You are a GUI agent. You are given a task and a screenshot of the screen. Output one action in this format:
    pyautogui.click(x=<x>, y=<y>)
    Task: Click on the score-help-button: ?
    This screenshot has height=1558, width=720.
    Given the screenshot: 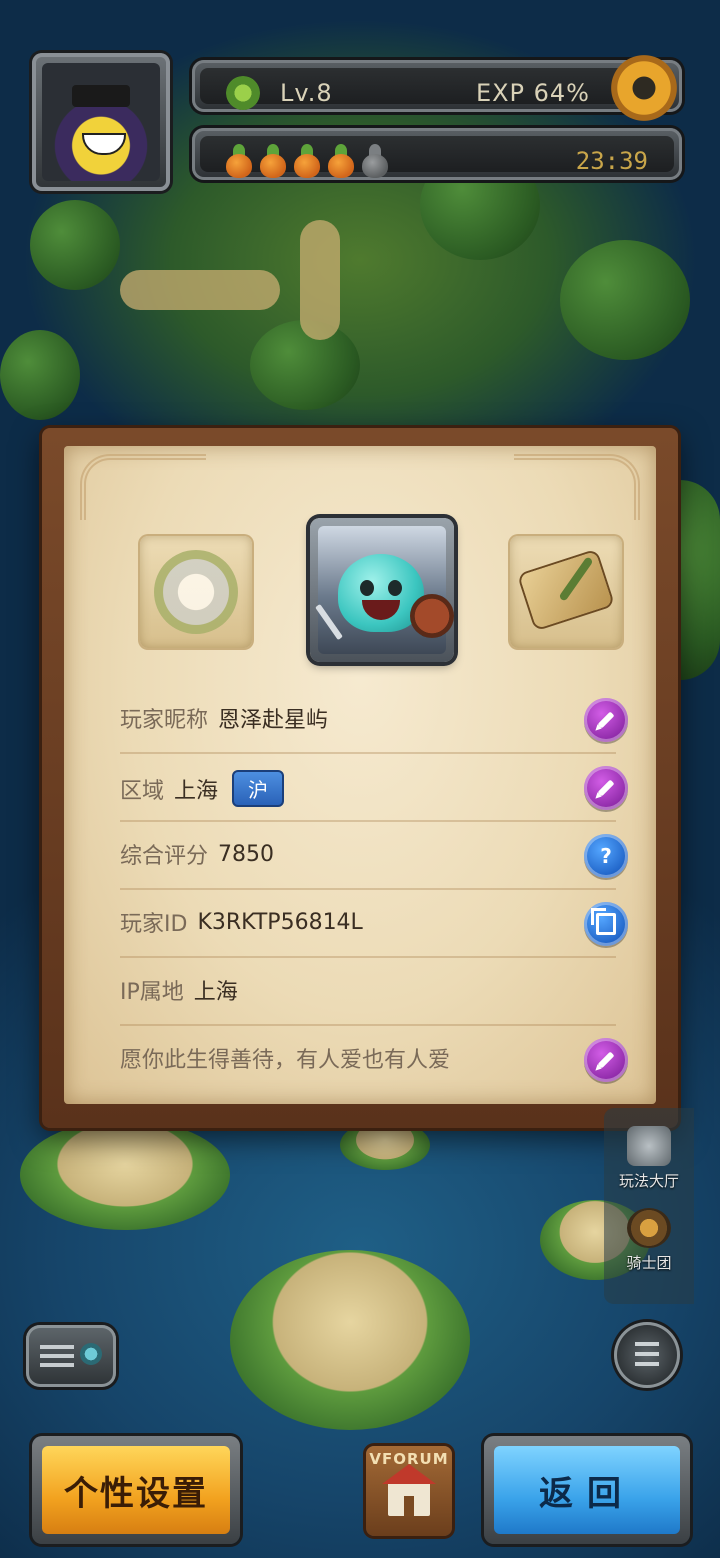 What is the action you would take?
    pyautogui.click(x=606, y=856)
    